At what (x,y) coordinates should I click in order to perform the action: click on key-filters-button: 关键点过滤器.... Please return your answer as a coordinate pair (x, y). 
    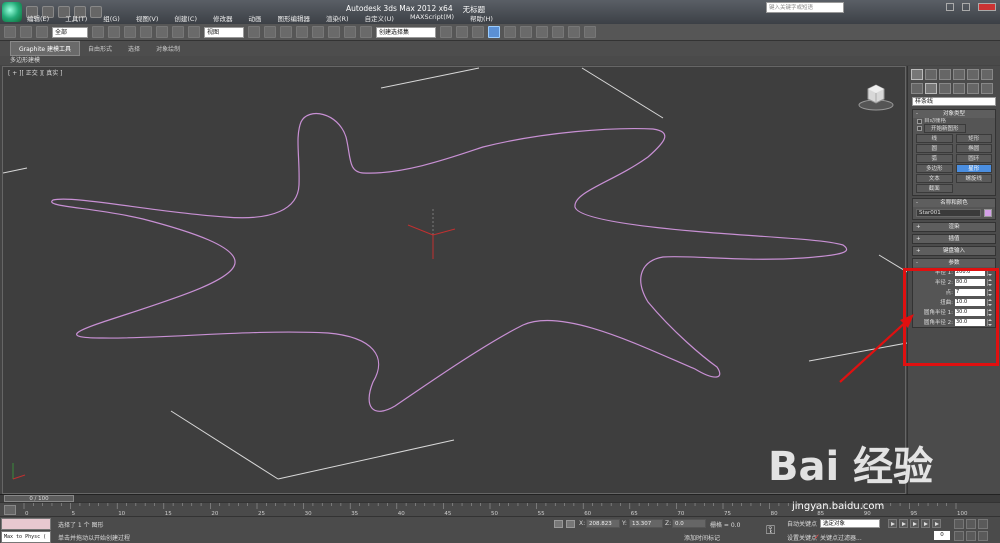
    Looking at the image, I should click on (841, 537).